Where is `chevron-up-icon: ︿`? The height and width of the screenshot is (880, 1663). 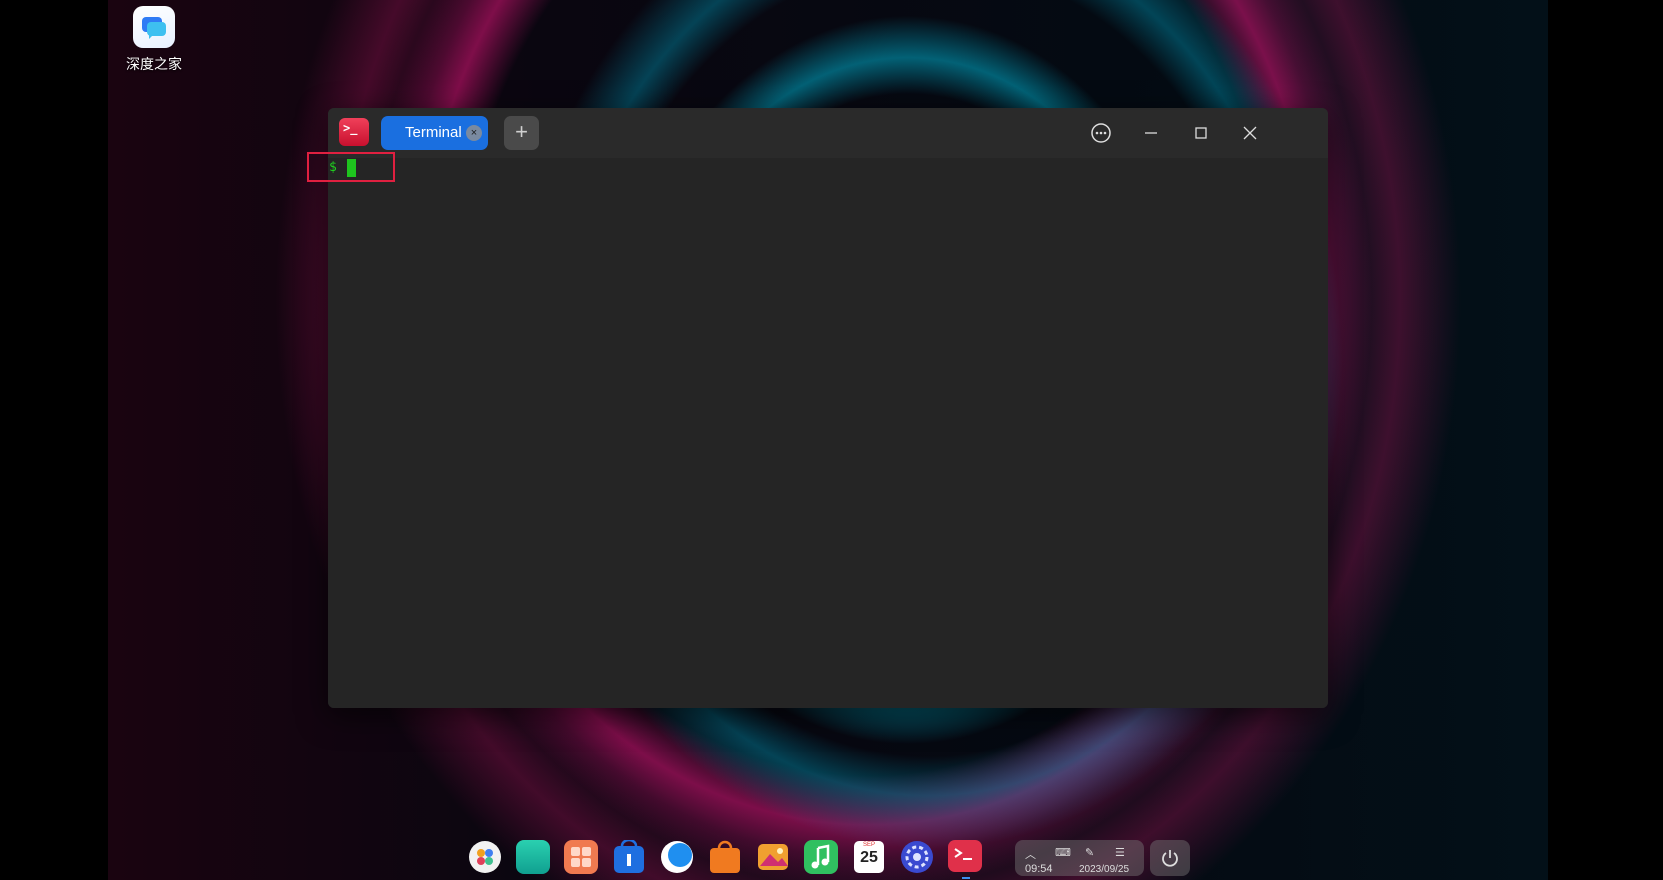 chevron-up-icon: ︿ is located at coordinates (1030, 854).